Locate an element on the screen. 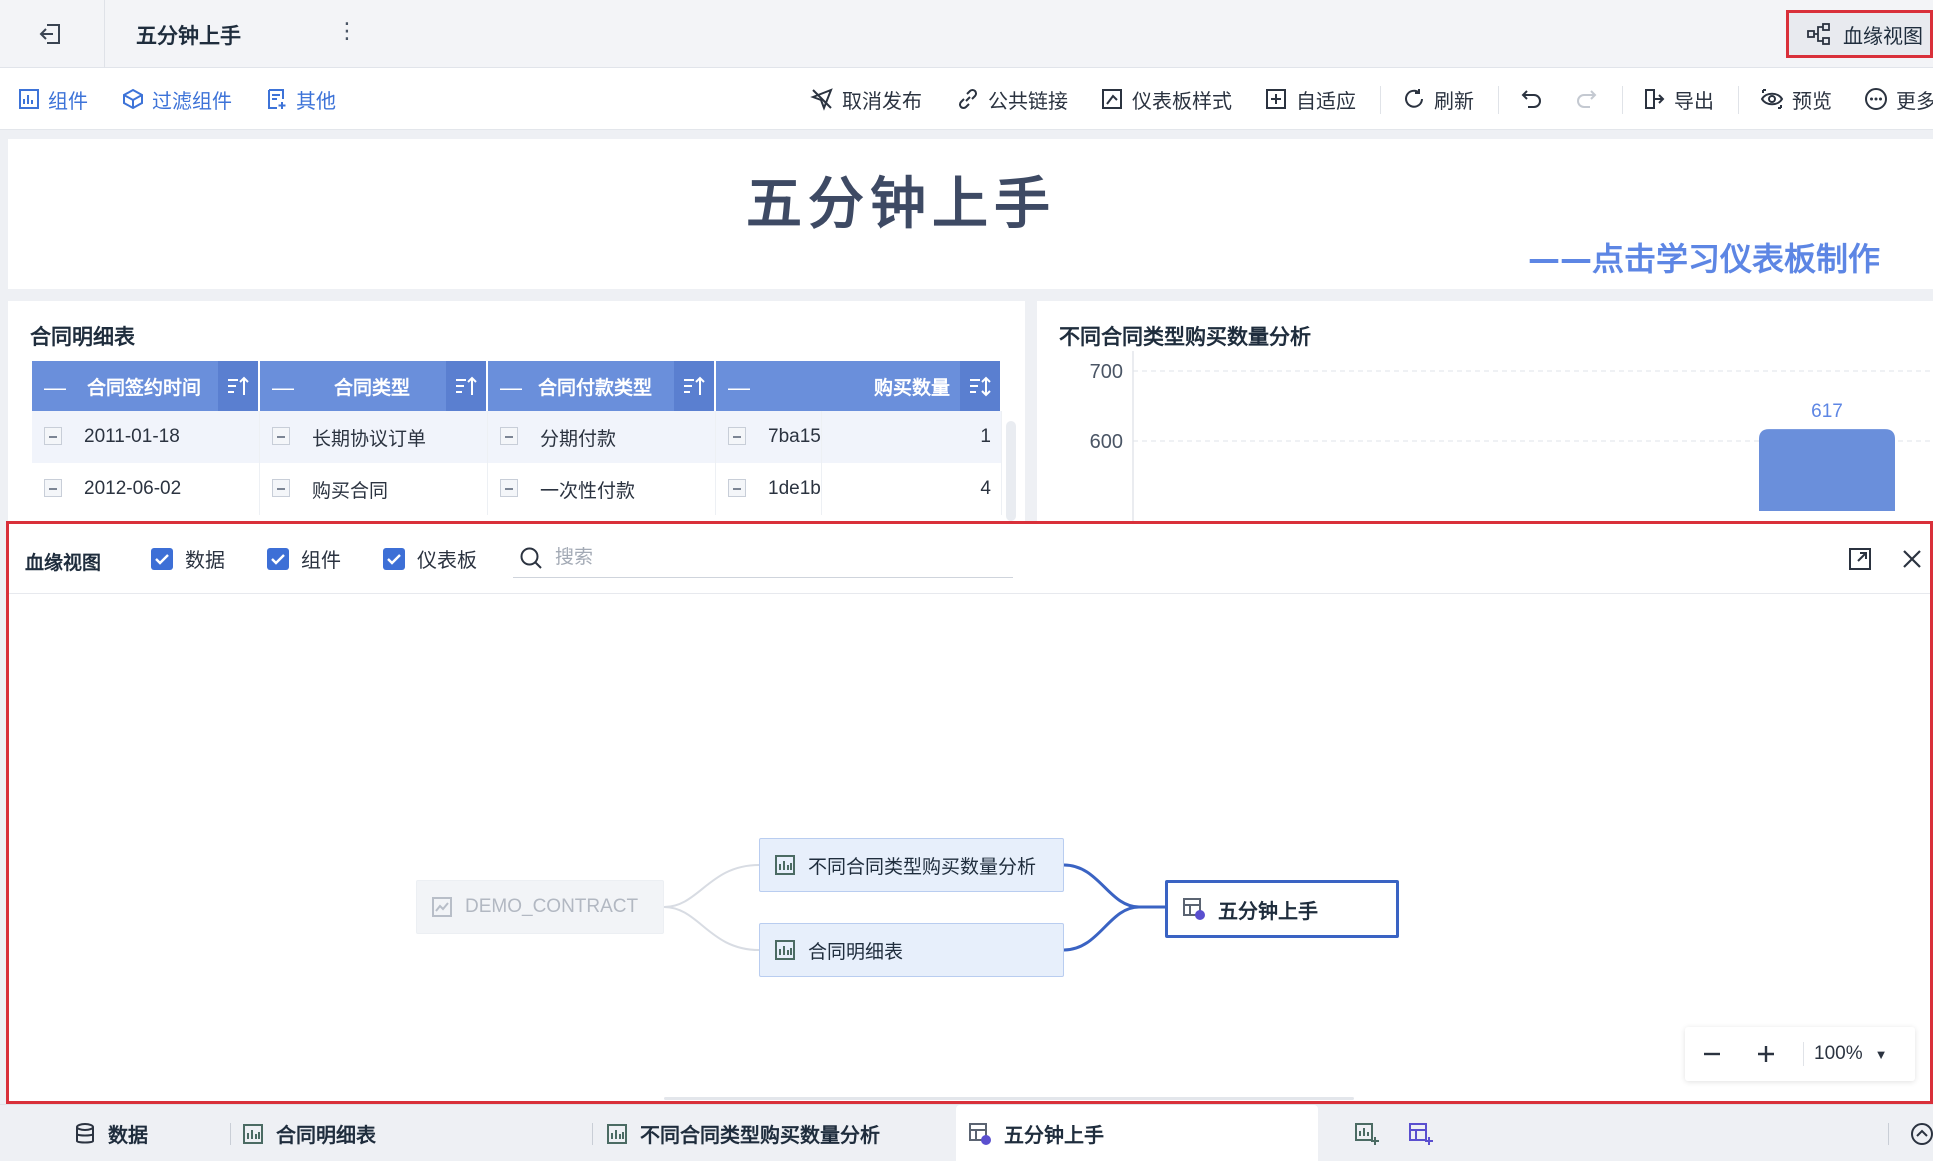 Image resolution: width=1933 pixels, height=1161 pixels. redo-icon is located at coordinates (1587, 99).